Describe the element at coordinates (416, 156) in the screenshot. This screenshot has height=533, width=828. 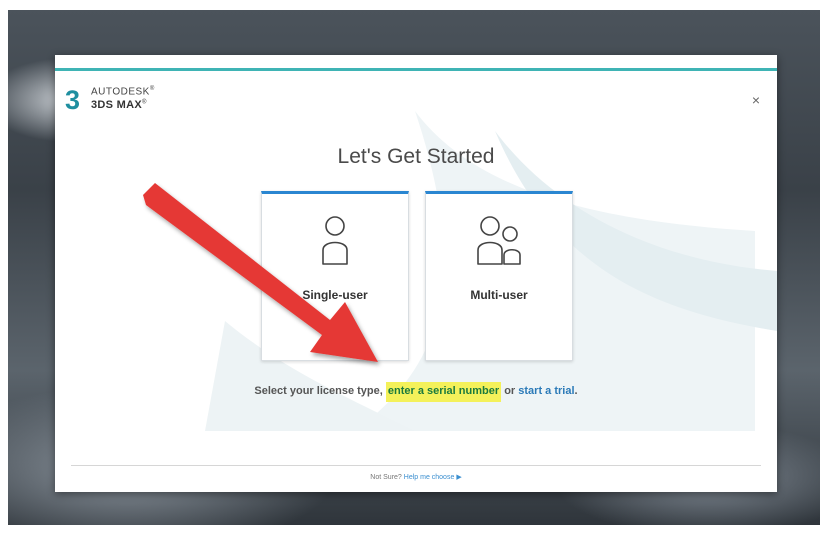
I see `dialog-title: Let's Get Started` at that location.